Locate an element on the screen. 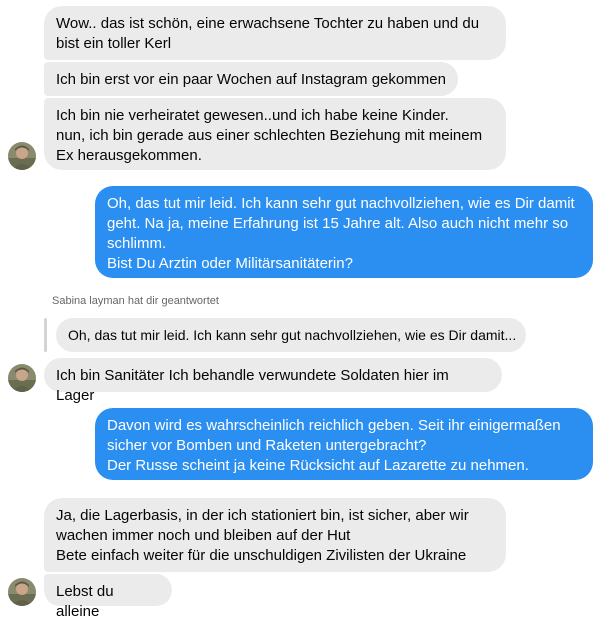 The image size is (599, 622). reply-label: Sabina layman hat dir geantwortet is located at coordinates (135, 301).